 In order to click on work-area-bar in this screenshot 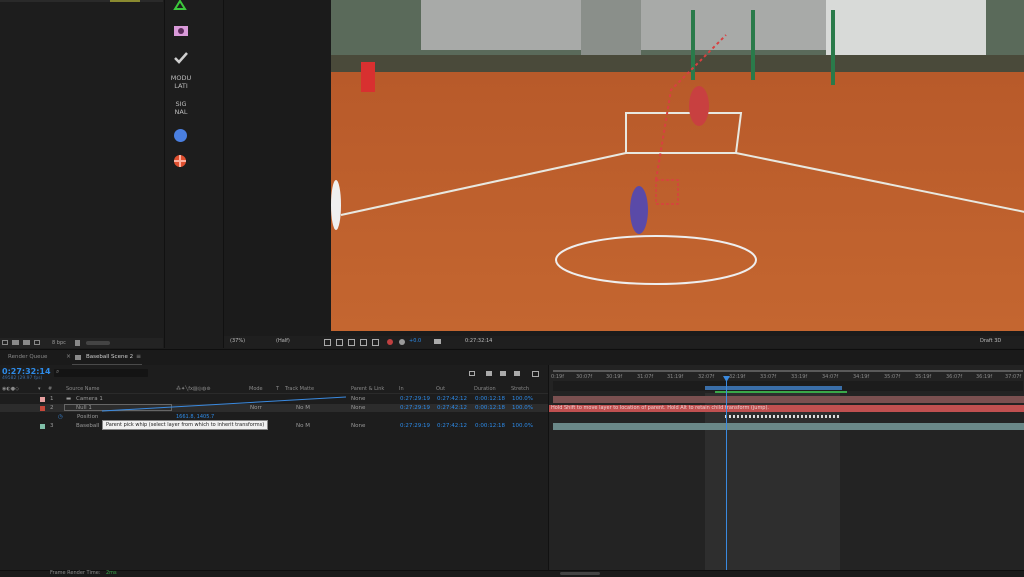, I will do `click(788, 371)`.